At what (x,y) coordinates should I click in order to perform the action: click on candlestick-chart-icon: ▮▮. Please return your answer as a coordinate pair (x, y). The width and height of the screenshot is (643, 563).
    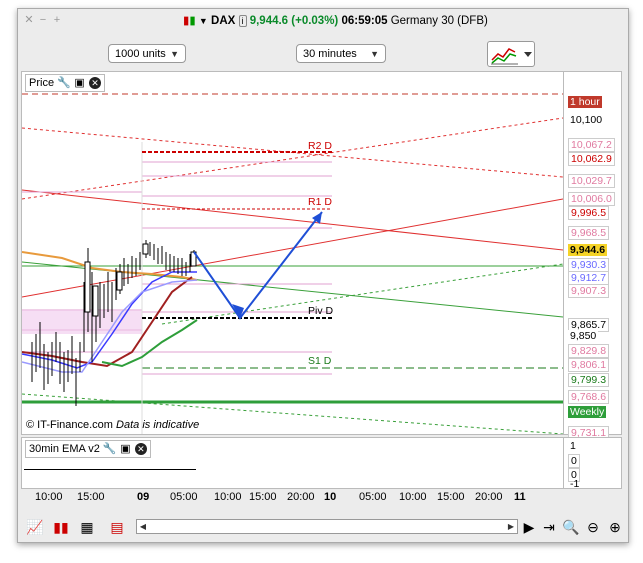
    Looking at the image, I should click on (61, 527).